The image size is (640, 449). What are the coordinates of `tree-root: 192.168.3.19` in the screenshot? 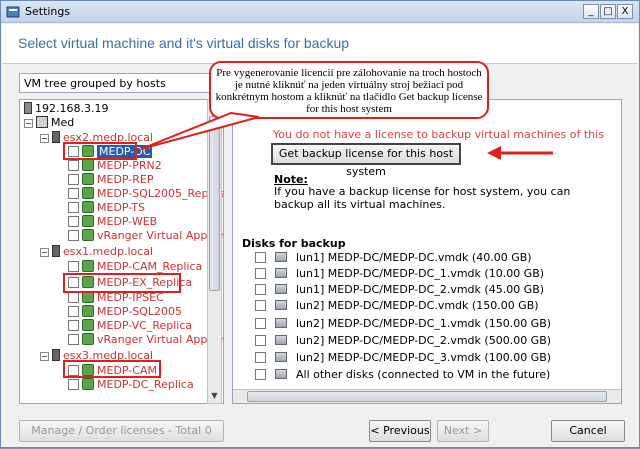 It's located at (66, 109).